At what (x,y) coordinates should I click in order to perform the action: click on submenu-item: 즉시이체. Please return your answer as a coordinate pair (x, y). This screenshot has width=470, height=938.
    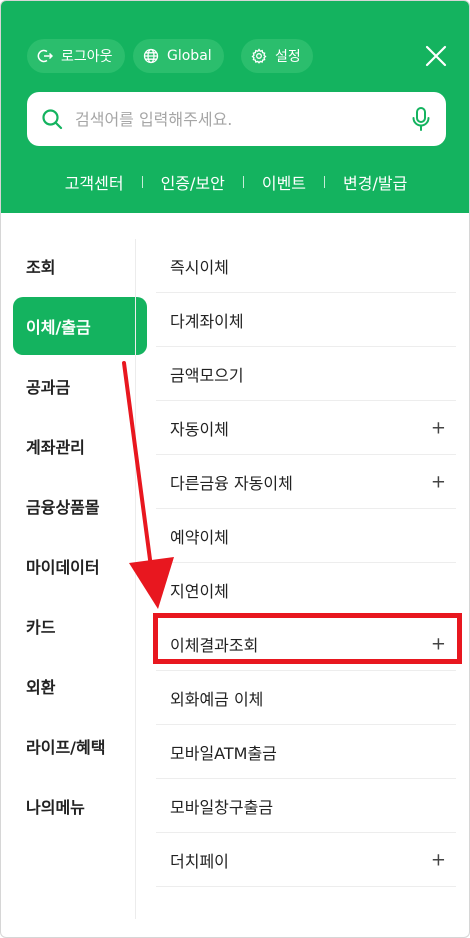
    Looking at the image, I should click on (306, 266).